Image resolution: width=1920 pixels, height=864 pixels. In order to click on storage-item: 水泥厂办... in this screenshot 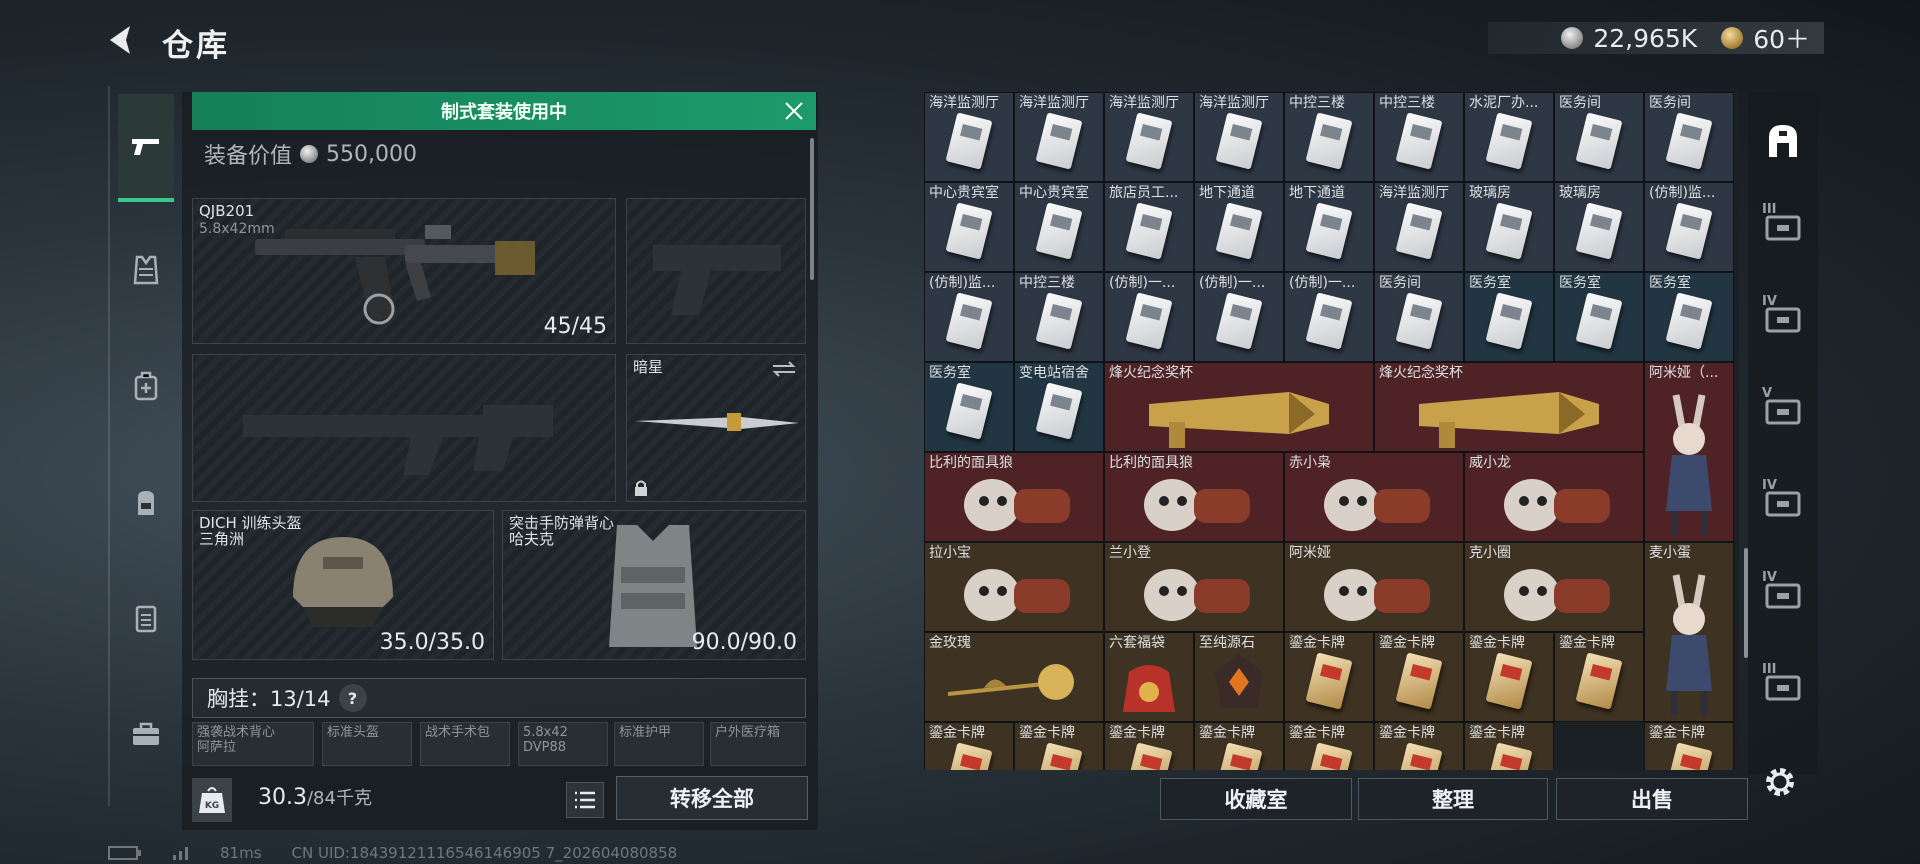, I will do `click(1509, 137)`.